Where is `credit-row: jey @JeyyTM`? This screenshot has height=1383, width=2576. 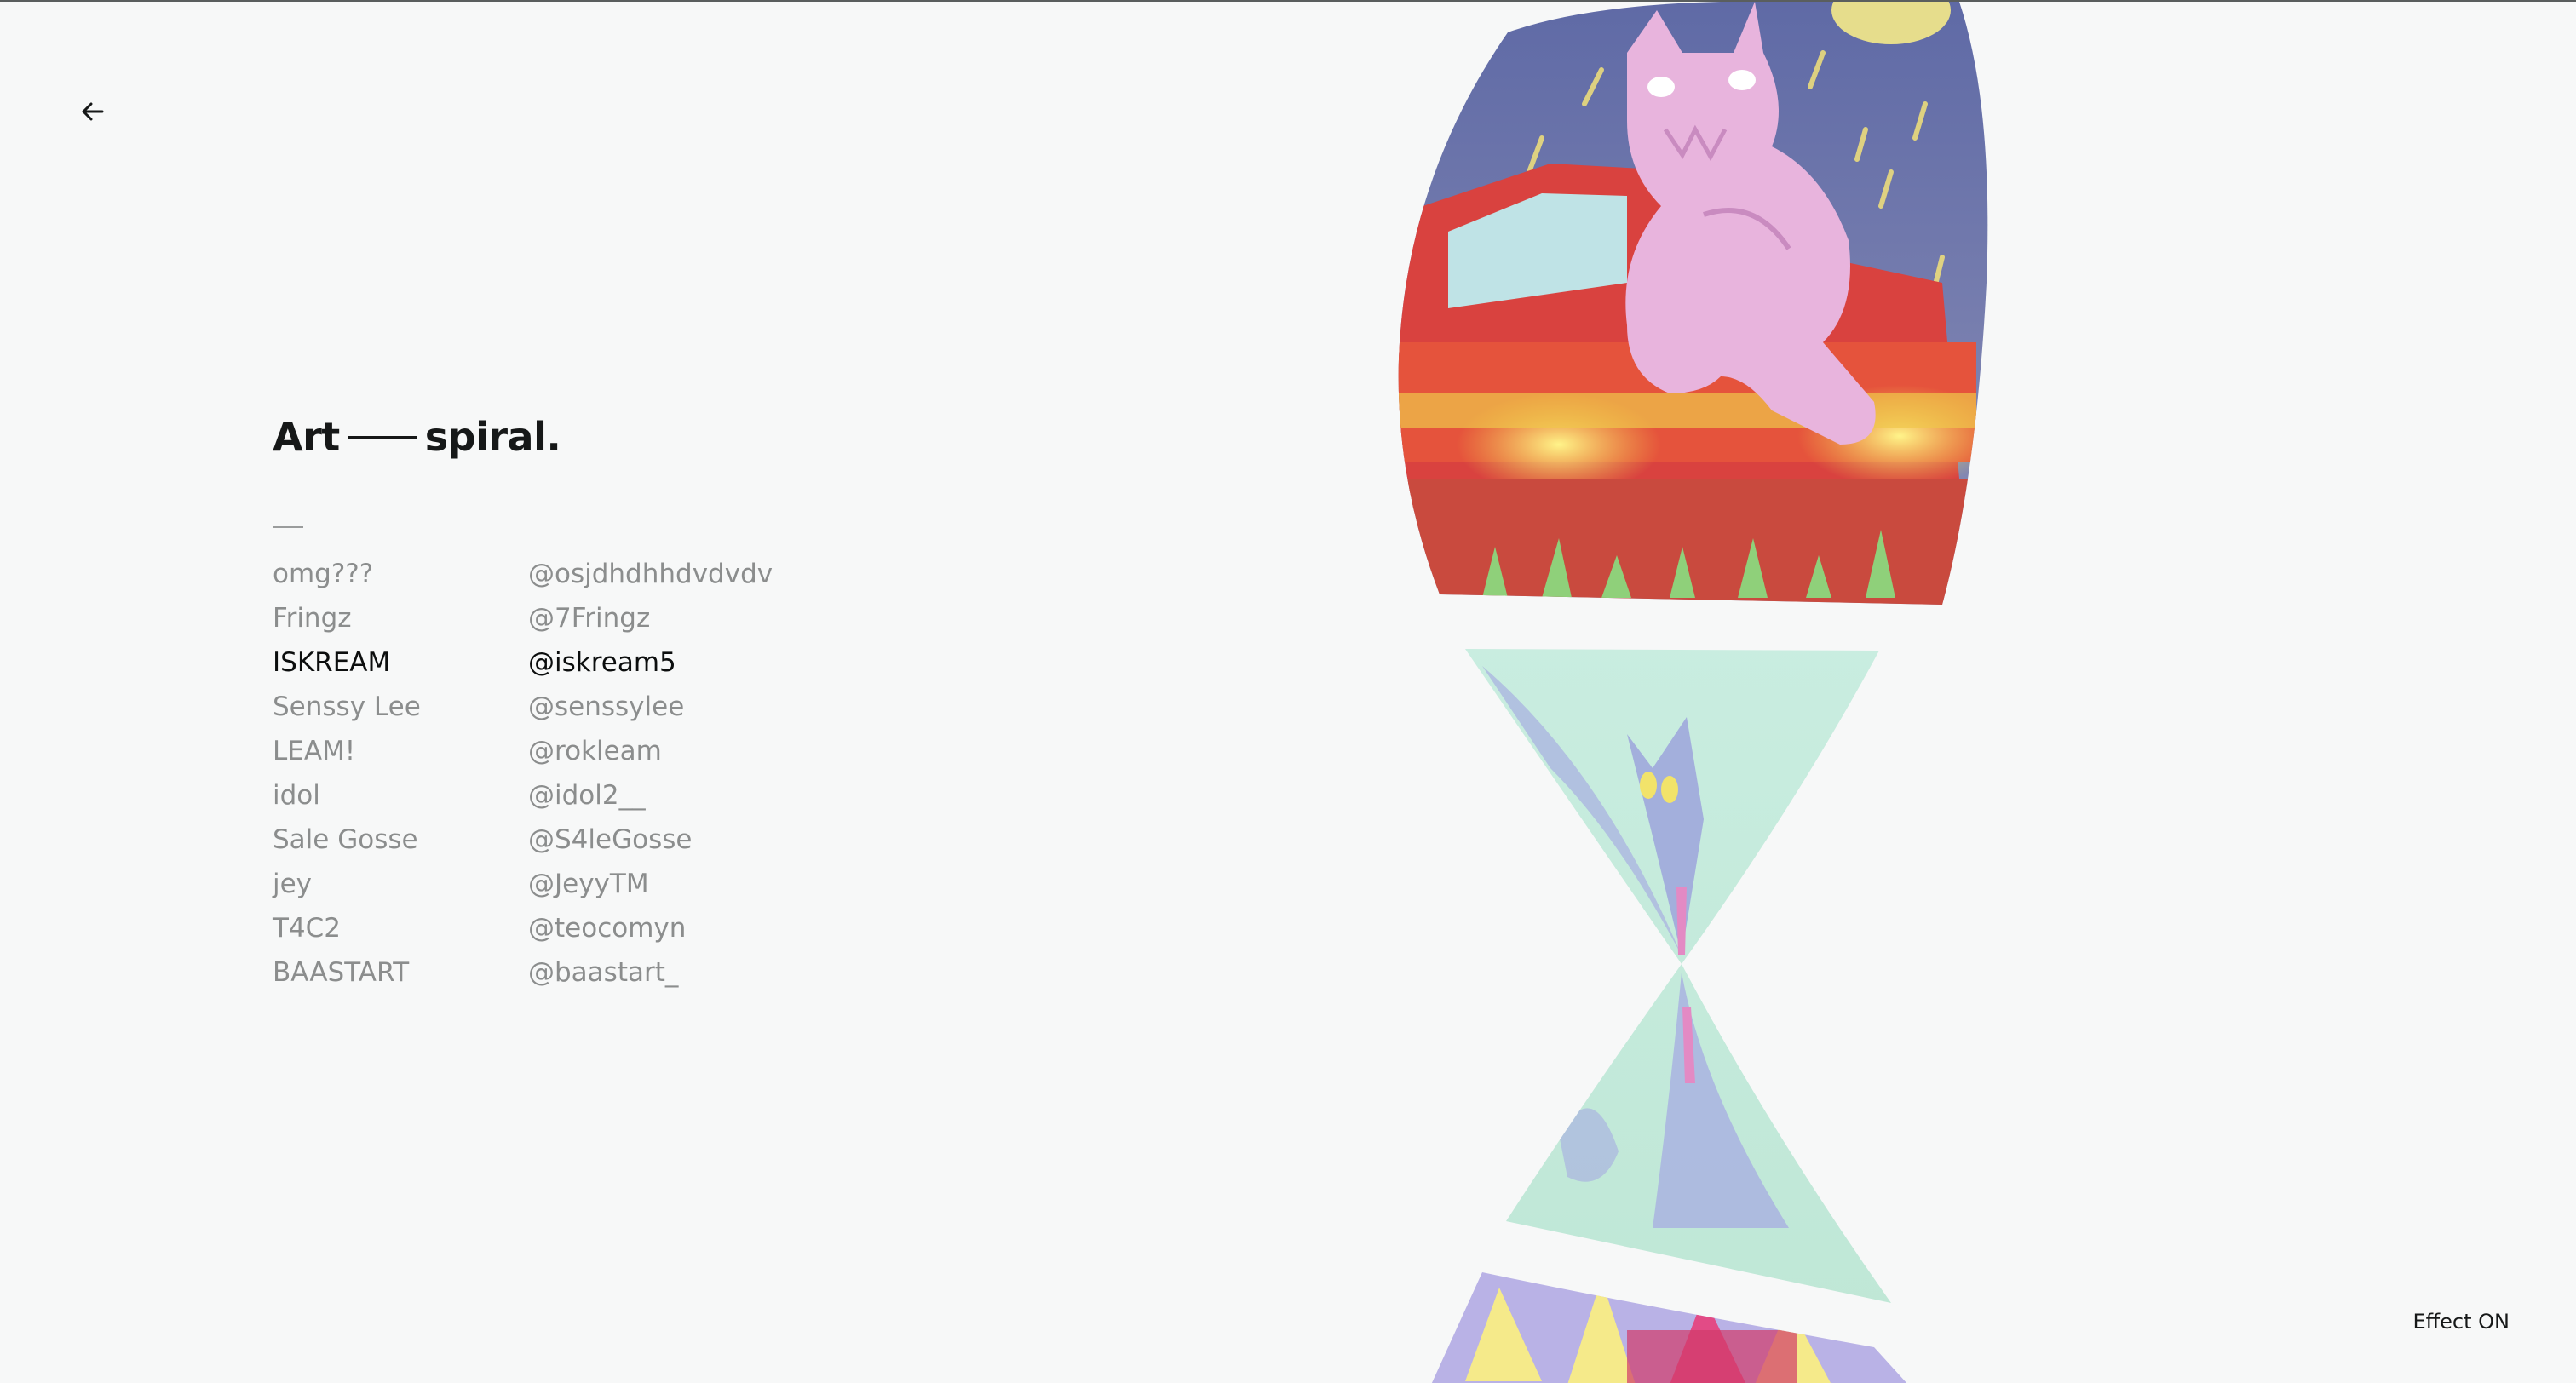 credit-row: jey @JeyyTM is located at coordinates (571, 884).